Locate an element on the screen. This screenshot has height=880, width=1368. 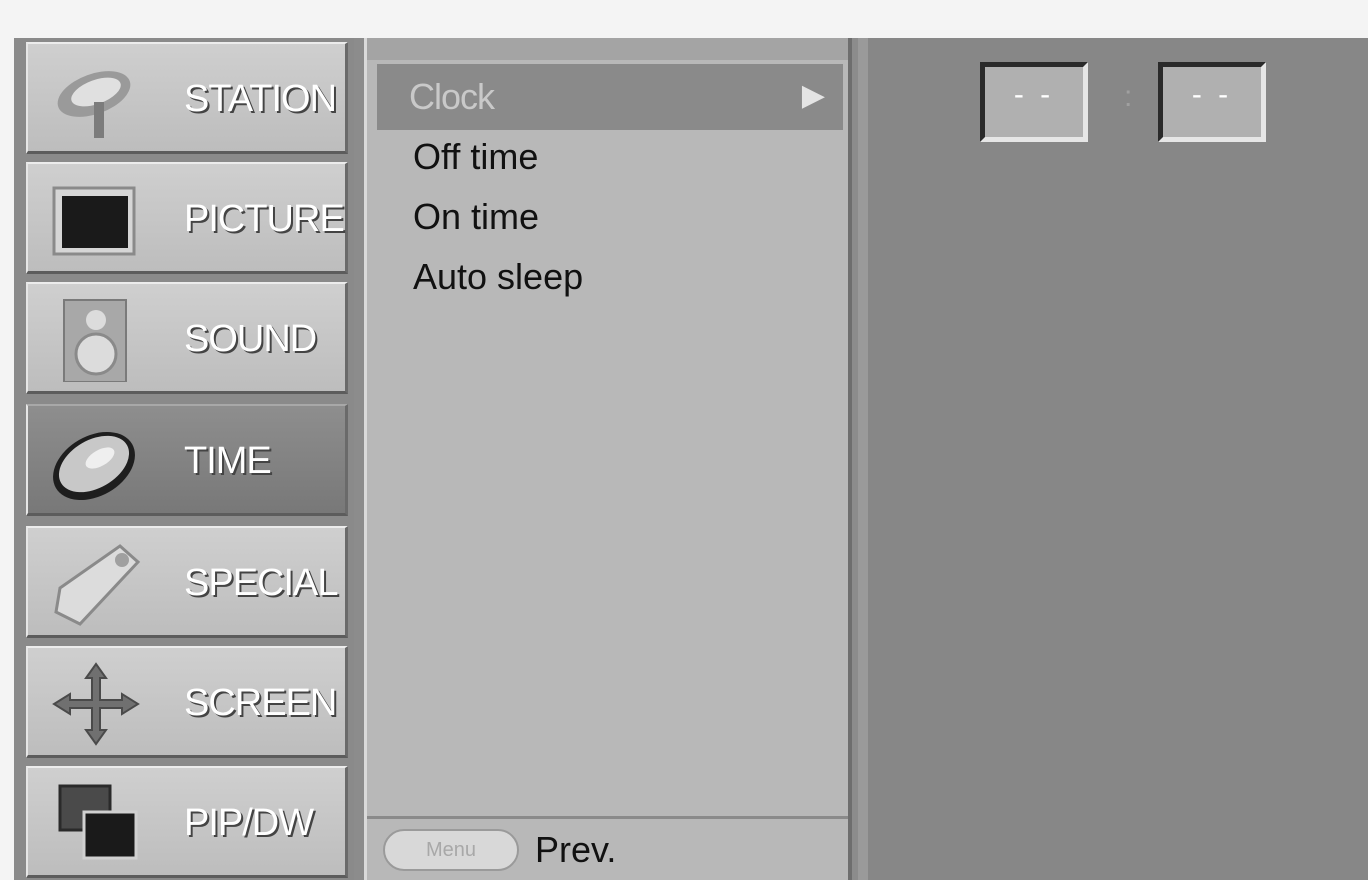
submenu-item-on-time: On time is located at coordinates (476, 217).